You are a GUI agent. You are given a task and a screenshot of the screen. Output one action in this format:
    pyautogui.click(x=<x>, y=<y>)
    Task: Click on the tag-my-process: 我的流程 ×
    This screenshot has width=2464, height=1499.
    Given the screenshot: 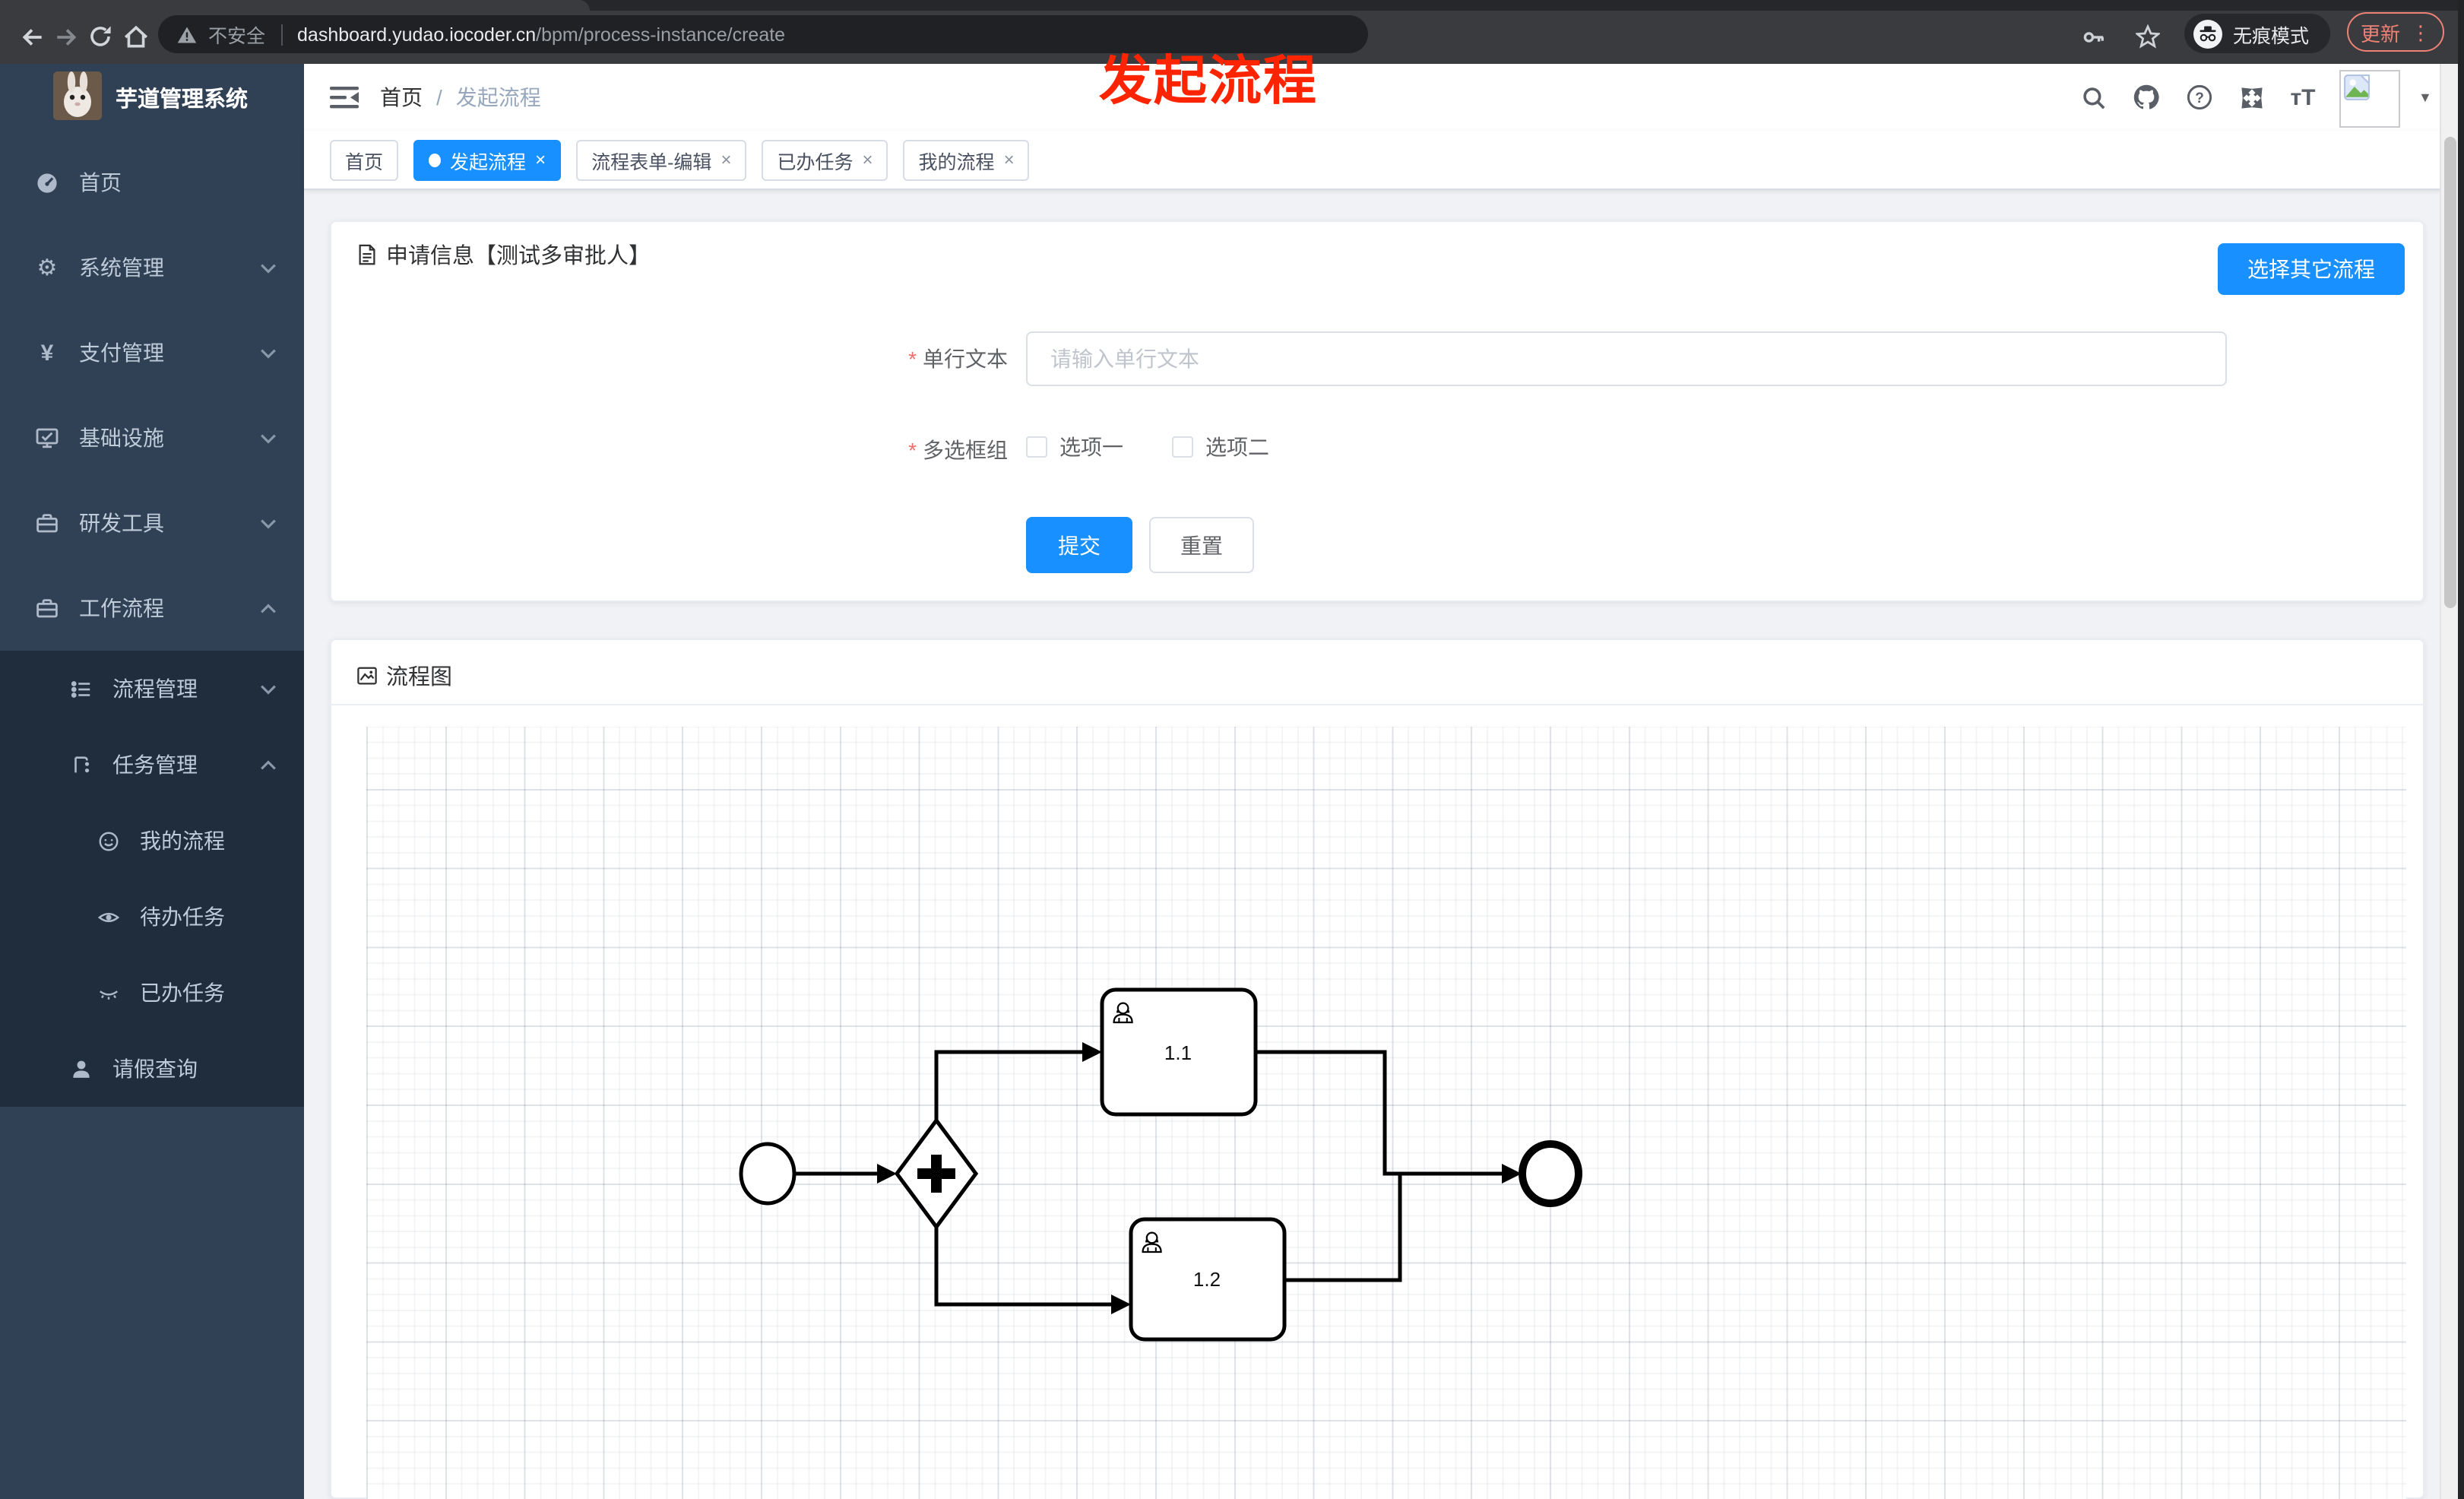 What is the action you would take?
    pyautogui.click(x=966, y=160)
    